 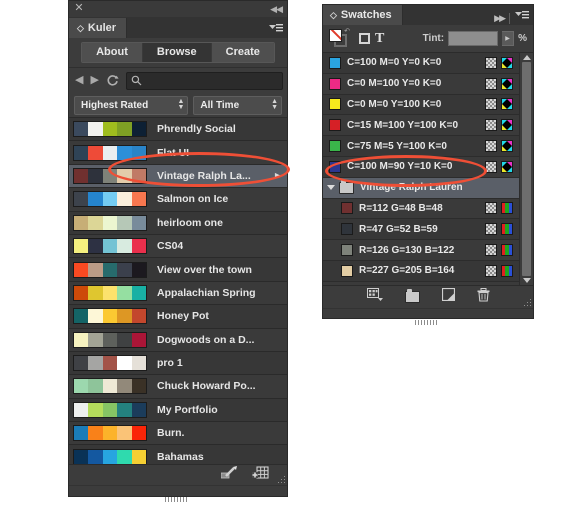 What do you see at coordinates (98, 28) in the screenshot?
I see `tab-kuler: ◇ Kuler` at bounding box center [98, 28].